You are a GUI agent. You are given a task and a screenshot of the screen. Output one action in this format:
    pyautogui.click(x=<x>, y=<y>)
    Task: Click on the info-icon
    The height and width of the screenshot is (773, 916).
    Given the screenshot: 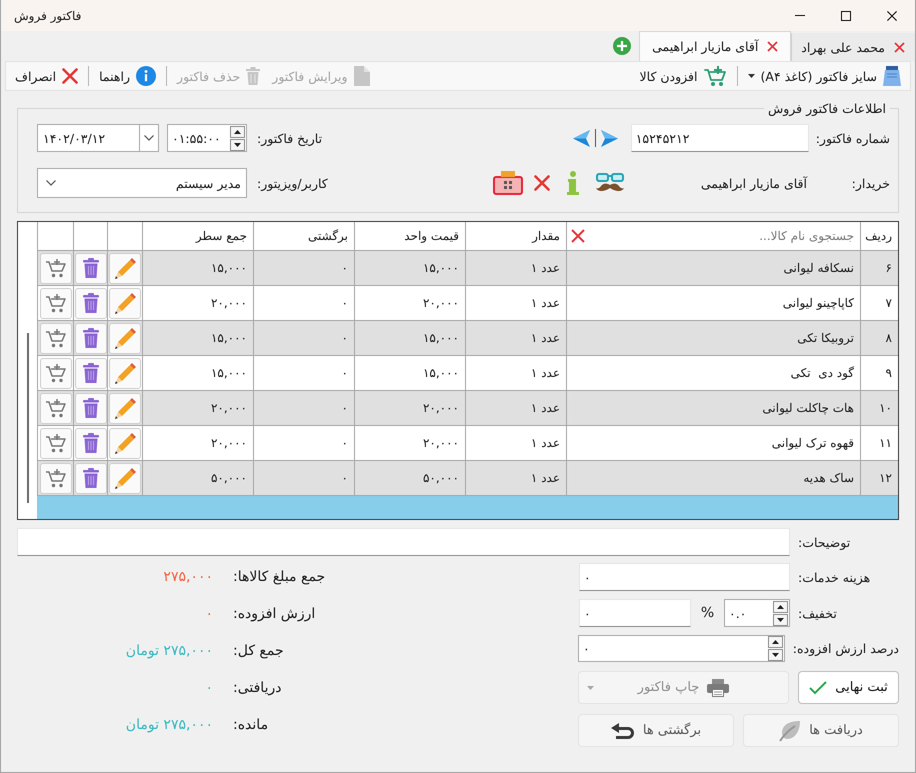 What is the action you would take?
    pyautogui.click(x=146, y=76)
    